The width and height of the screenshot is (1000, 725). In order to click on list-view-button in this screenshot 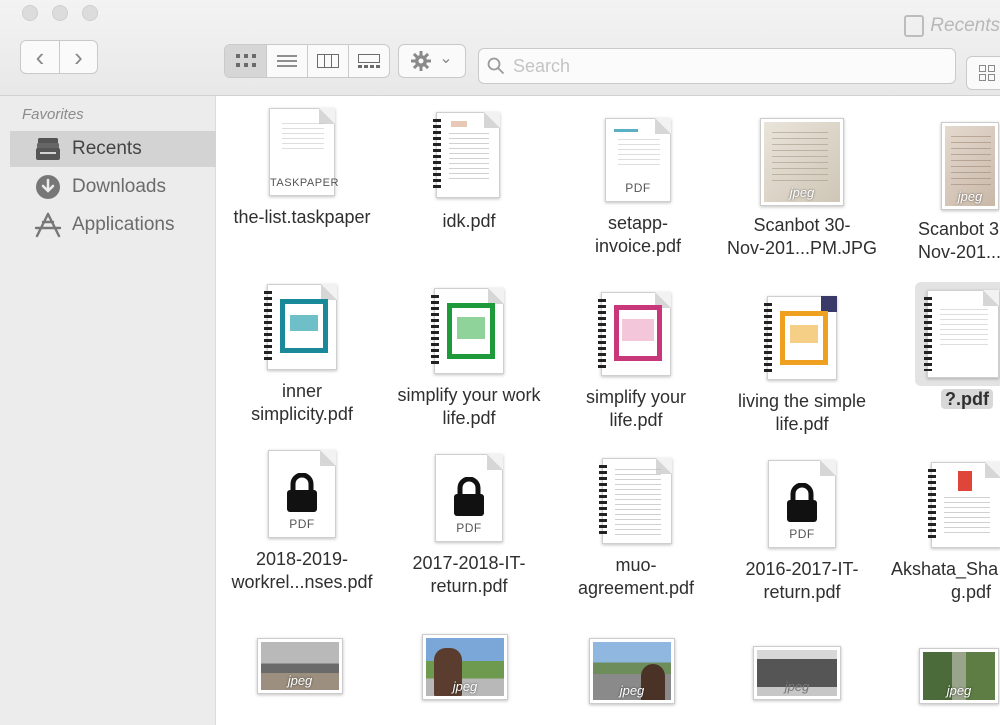, I will do `click(286, 61)`.